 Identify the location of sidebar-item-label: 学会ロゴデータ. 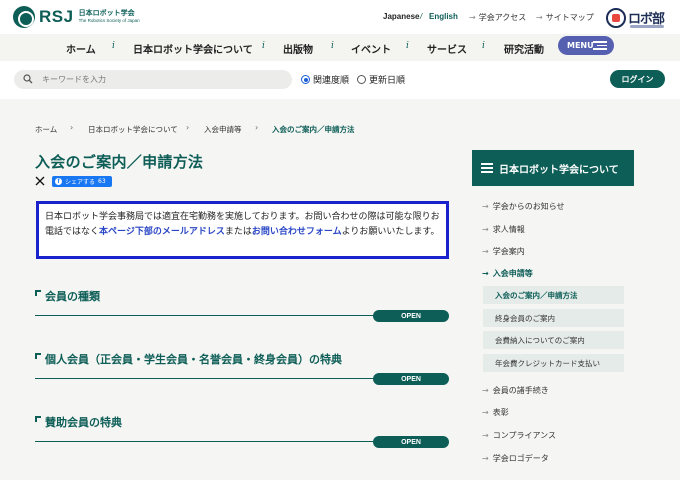
(520, 458).